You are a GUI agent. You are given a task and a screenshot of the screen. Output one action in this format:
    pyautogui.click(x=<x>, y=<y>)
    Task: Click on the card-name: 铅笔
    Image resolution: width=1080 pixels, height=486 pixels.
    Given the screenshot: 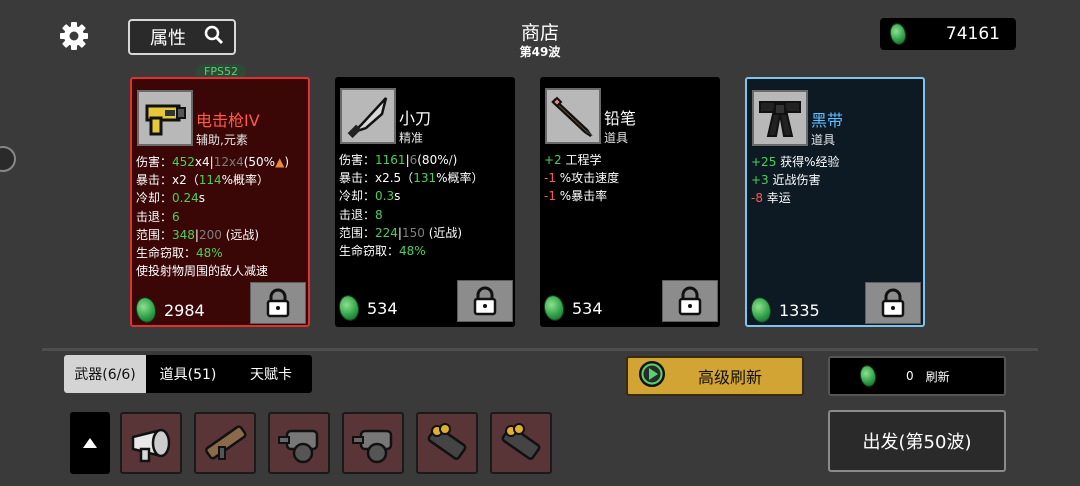 What is the action you would take?
    pyautogui.click(x=620, y=118)
    